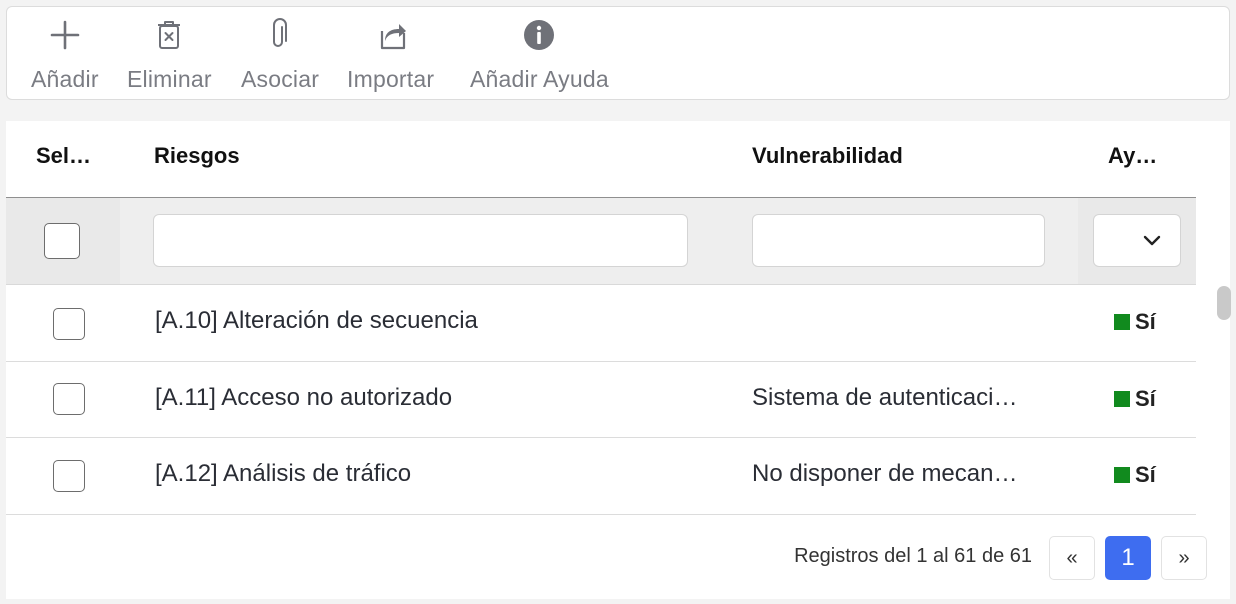 Image resolution: width=1236 pixels, height=604 pixels. I want to click on share-icon, so click(393, 37).